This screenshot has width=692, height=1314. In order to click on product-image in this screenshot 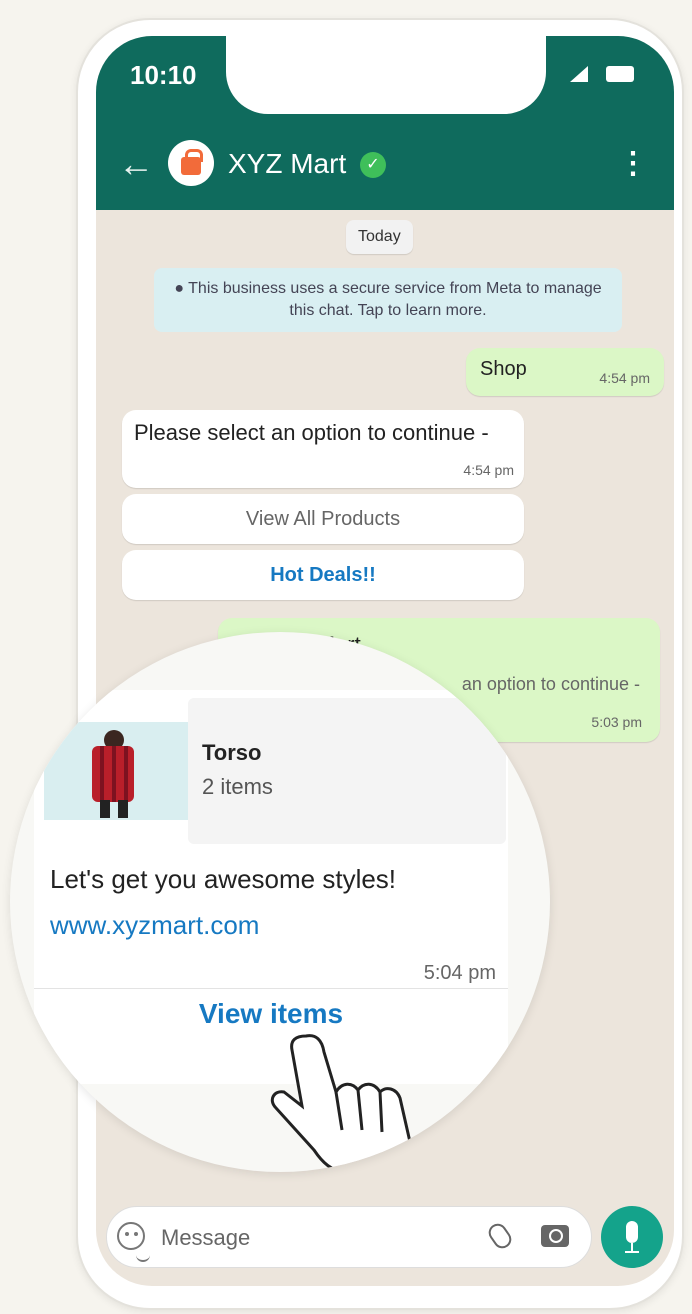, I will do `click(116, 771)`.